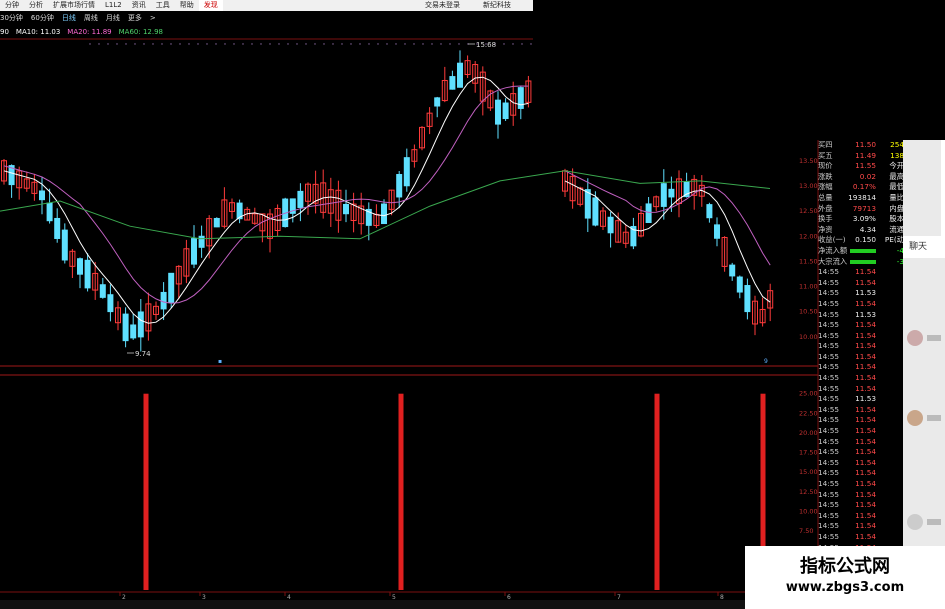  Describe the element at coordinates (486, 45) in the screenshot. I see `high-annotation: 15.68` at that location.